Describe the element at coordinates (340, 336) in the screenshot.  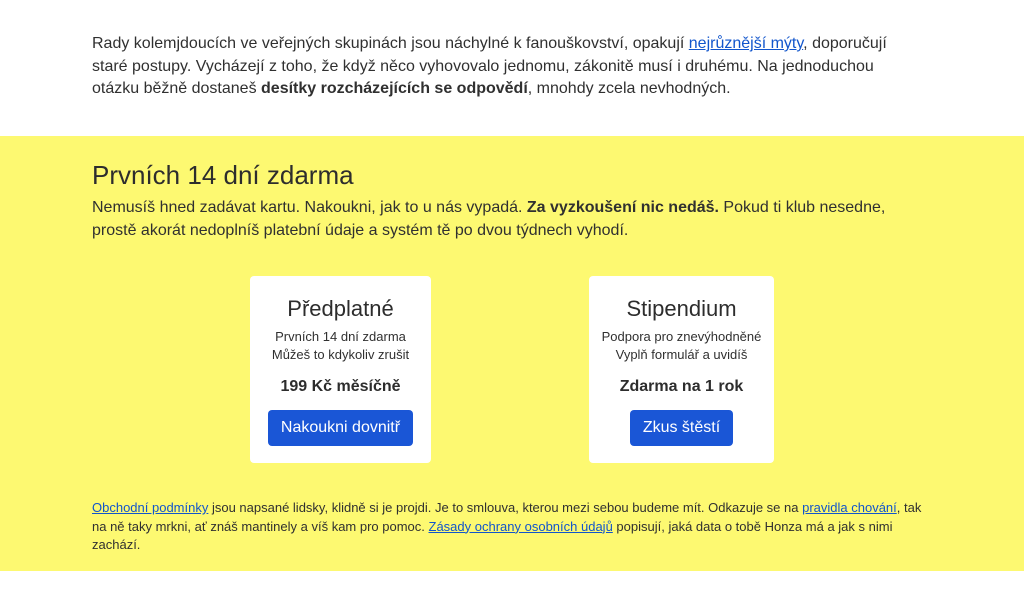
I see `card-feature: Prvních 14 dní zdarma` at that location.